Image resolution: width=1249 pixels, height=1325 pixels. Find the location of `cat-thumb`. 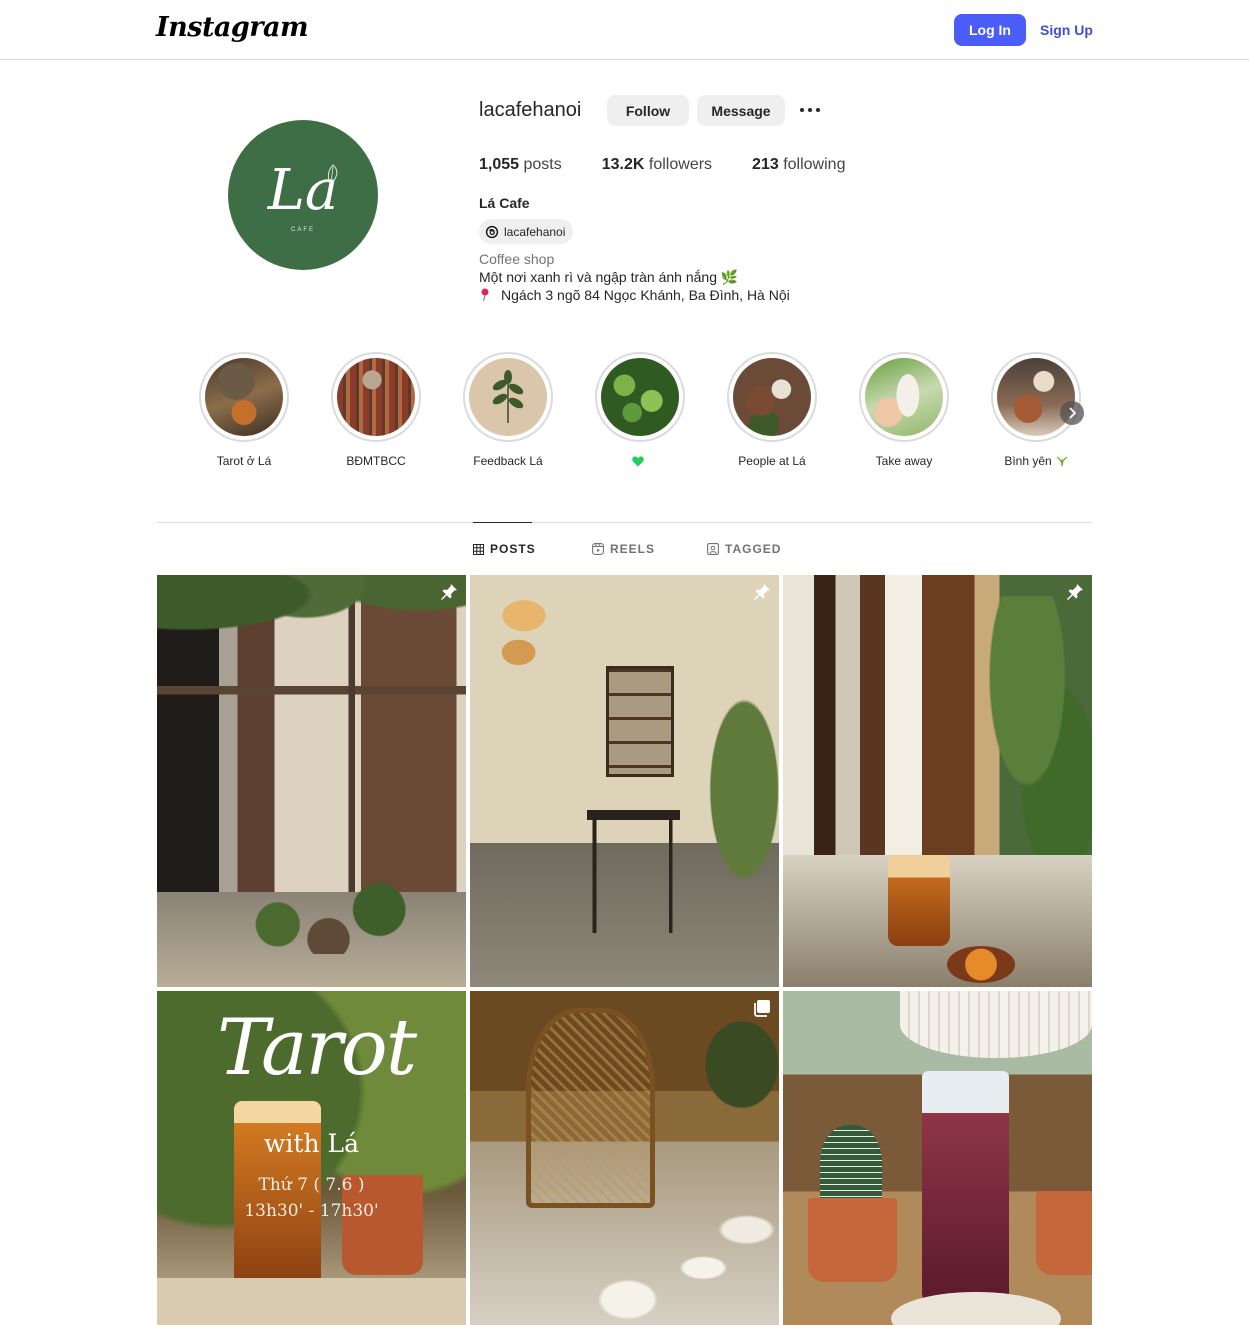

cat-thumb is located at coordinates (376, 397).